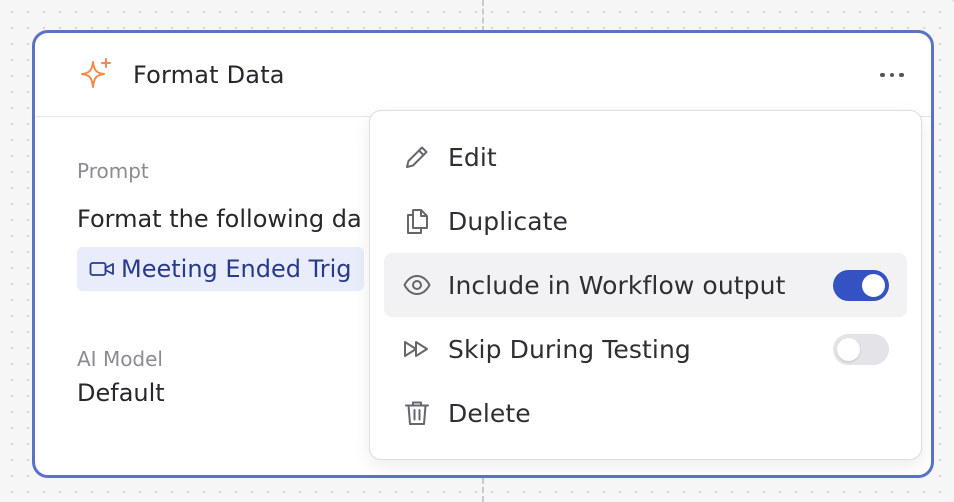 This screenshot has width=954, height=502. Describe the element at coordinates (861, 285) in the screenshot. I see `include-output-toggle` at that location.